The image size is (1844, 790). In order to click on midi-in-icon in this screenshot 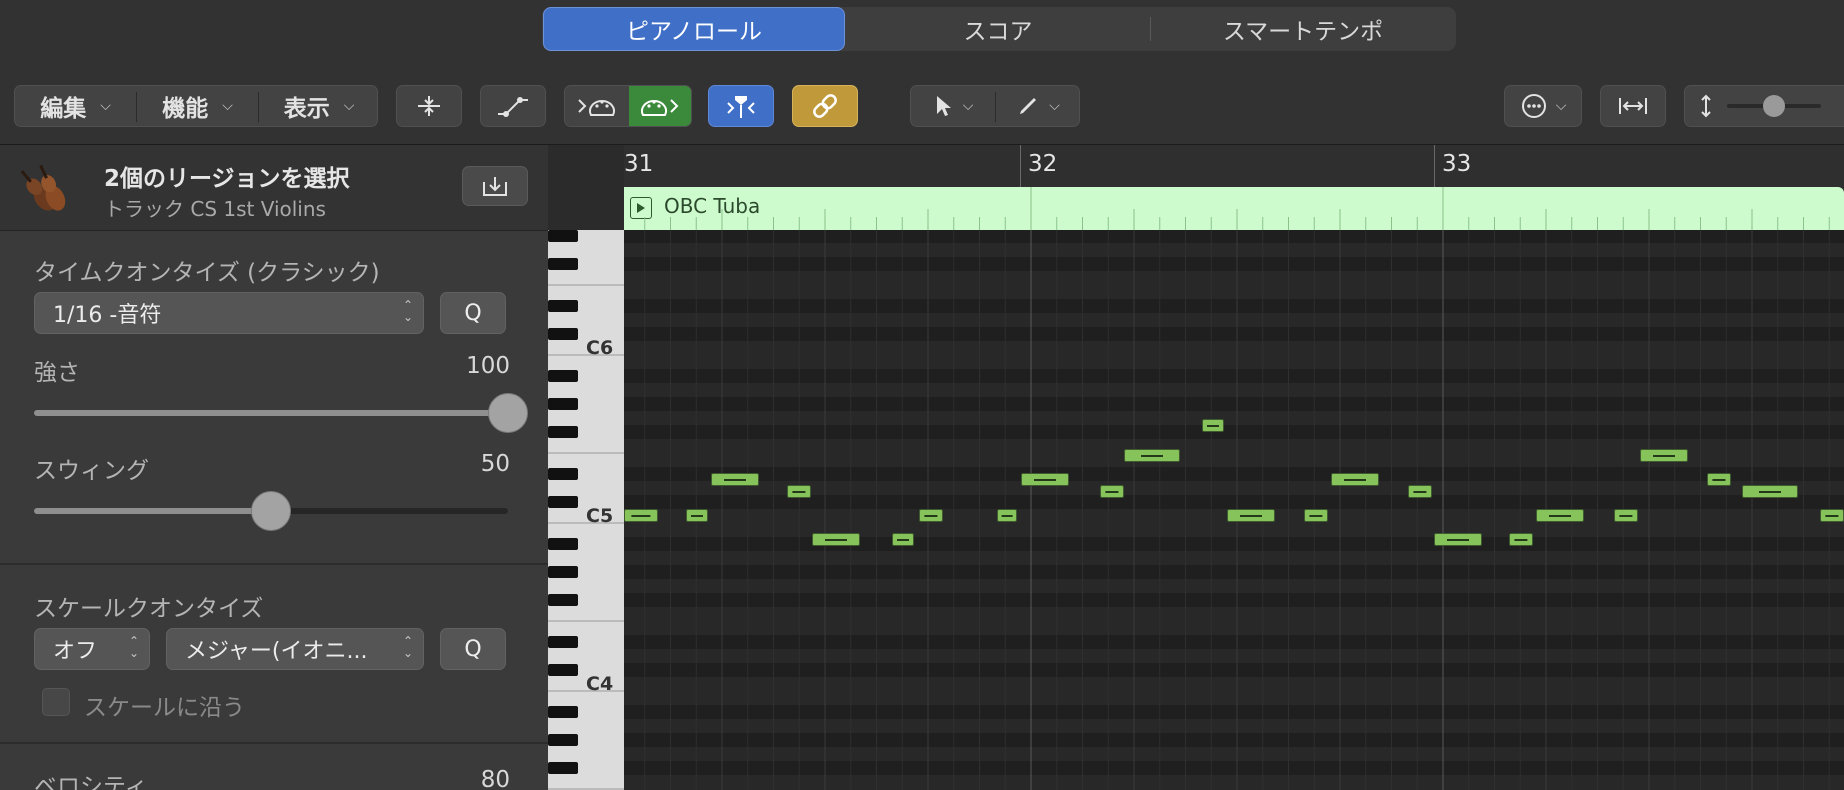, I will do `click(596, 107)`.